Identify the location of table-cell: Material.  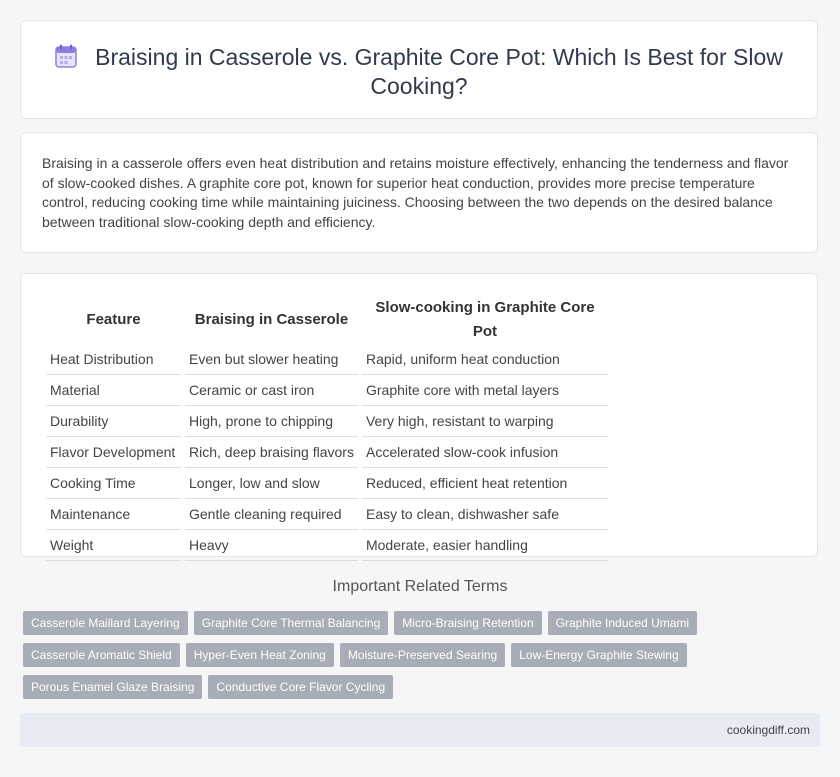
(113, 390).